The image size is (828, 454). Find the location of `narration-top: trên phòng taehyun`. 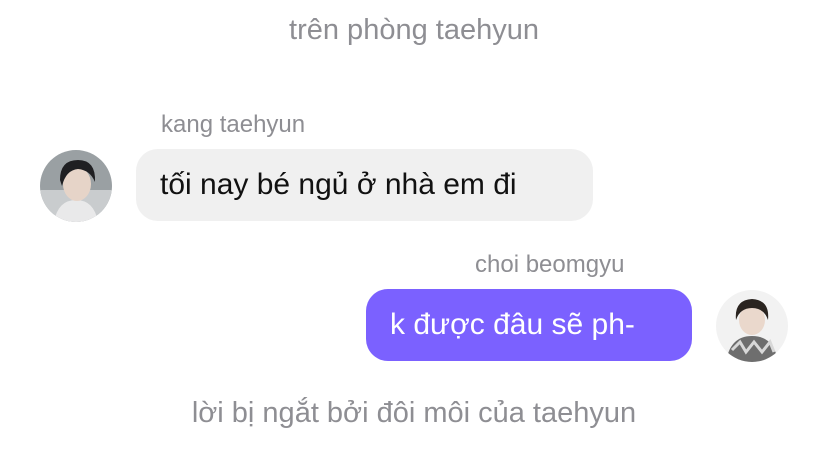

narration-top: trên phòng taehyun is located at coordinates (414, 30).